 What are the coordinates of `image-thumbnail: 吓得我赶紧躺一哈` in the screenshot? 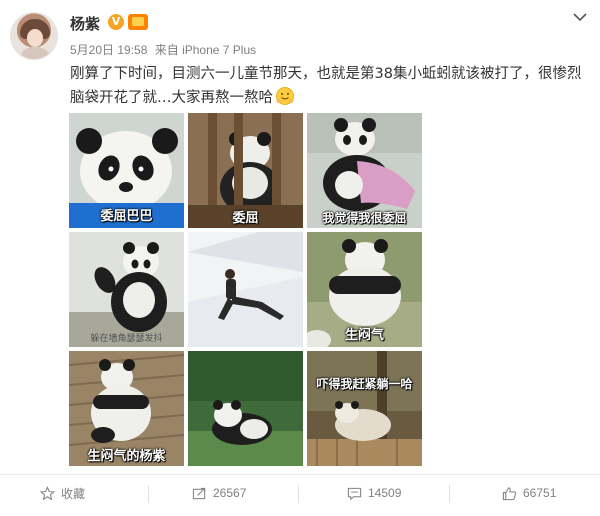 It's located at (364, 408).